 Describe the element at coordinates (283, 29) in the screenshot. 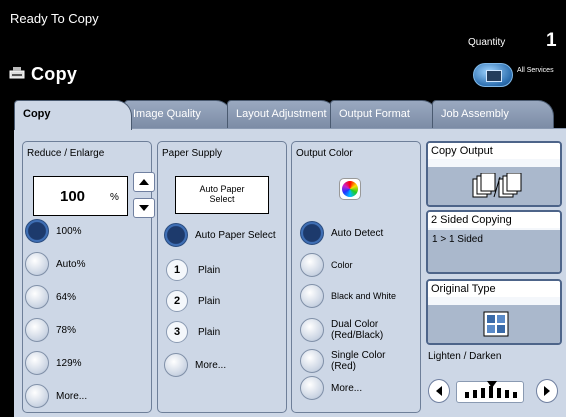

I see `status-bar: Ready To Copy Quantity 1` at that location.